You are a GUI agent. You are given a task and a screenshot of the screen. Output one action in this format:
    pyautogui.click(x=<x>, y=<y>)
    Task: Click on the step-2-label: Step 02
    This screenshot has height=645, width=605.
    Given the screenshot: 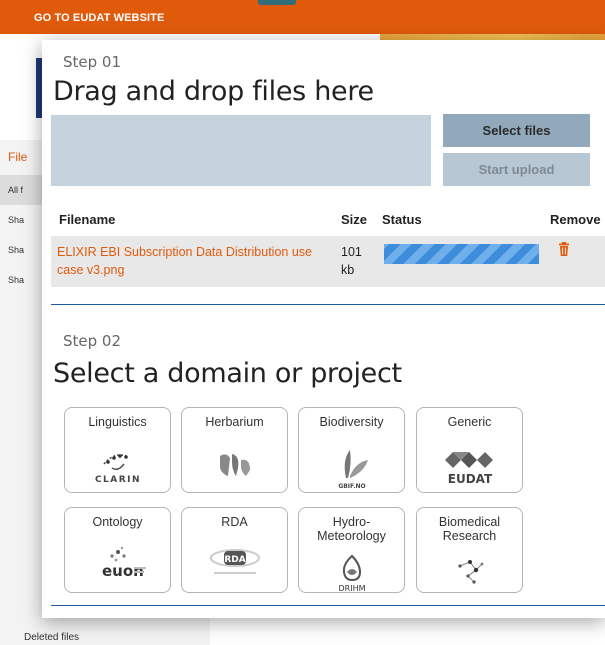 What is the action you would take?
    pyautogui.click(x=92, y=341)
    